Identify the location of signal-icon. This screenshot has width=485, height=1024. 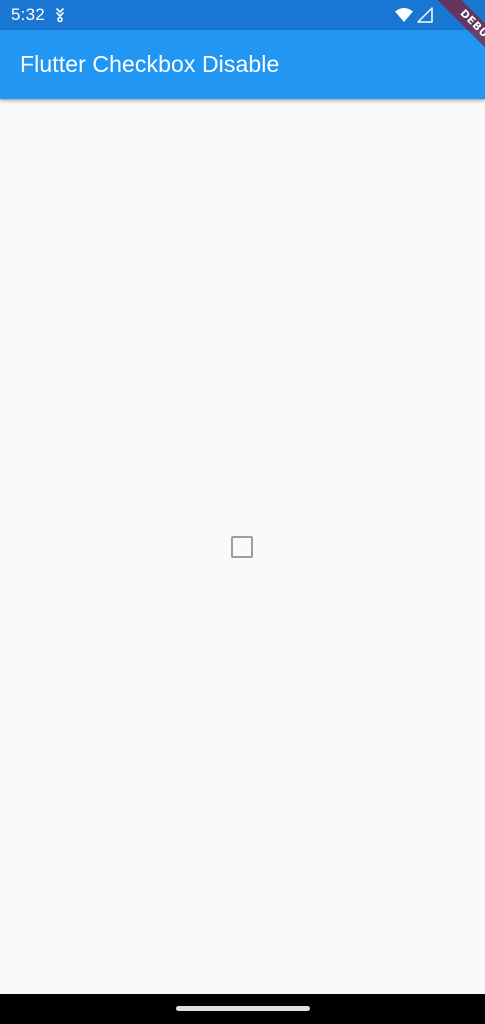
(425, 15).